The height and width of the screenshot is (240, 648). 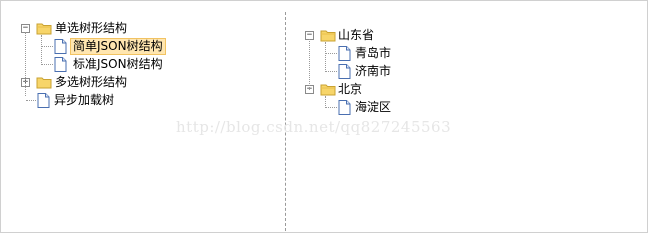 What do you see at coordinates (118, 46) in the screenshot?
I see `tree-node-label-selected: 简单JSON树结构` at bounding box center [118, 46].